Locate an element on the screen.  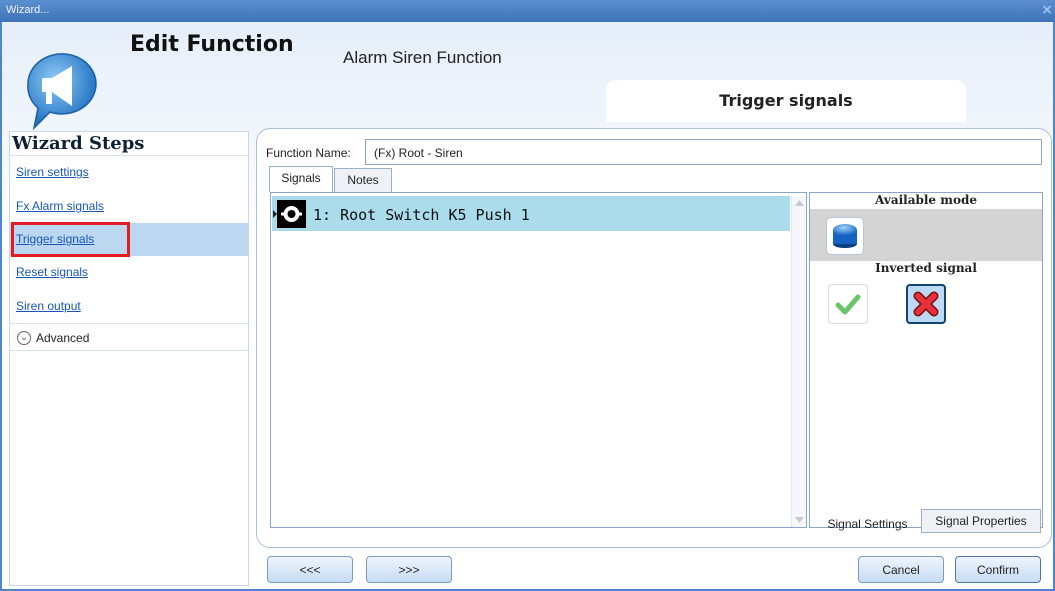
close-icon: × is located at coordinates (1047, 10).